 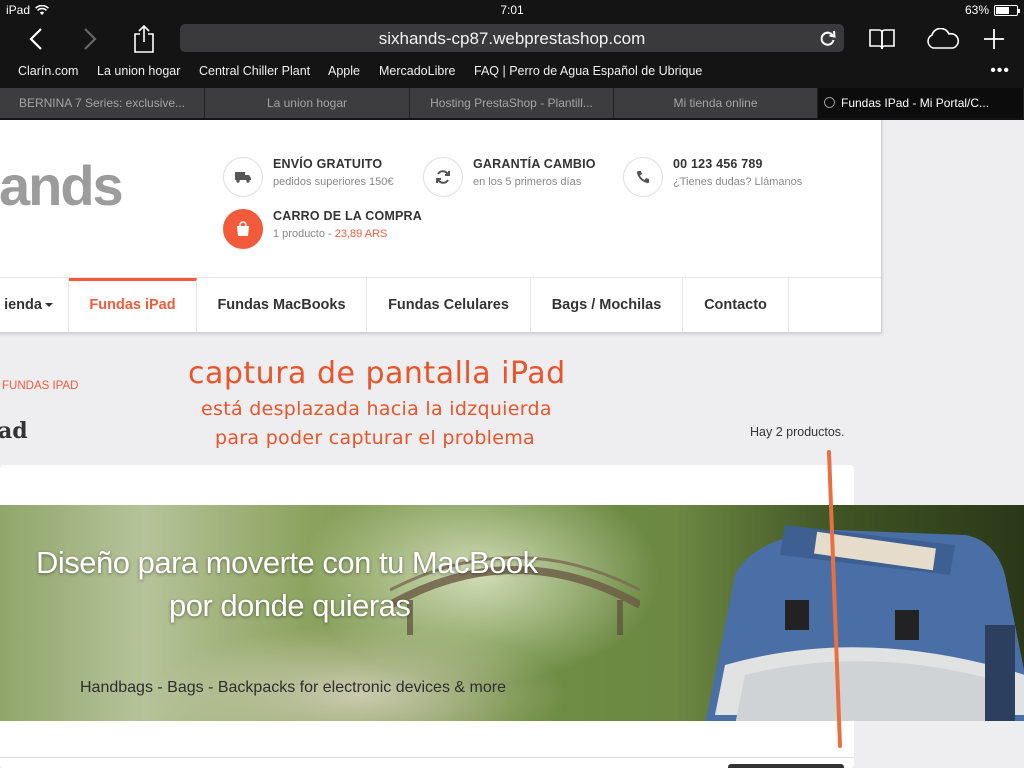 What do you see at coordinates (992, 10) in the screenshot?
I see `status-right: 63%` at bounding box center [992, 10].